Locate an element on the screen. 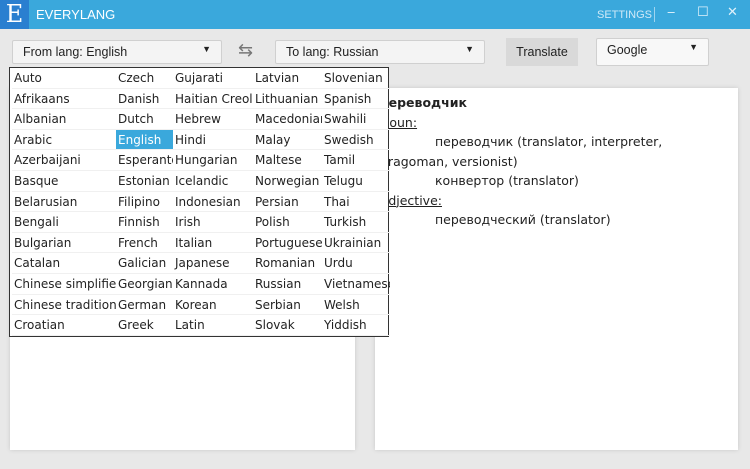 The width and height of the screenshot is (750, 469). language-option: Finnish is located at coordinates (144, 222).